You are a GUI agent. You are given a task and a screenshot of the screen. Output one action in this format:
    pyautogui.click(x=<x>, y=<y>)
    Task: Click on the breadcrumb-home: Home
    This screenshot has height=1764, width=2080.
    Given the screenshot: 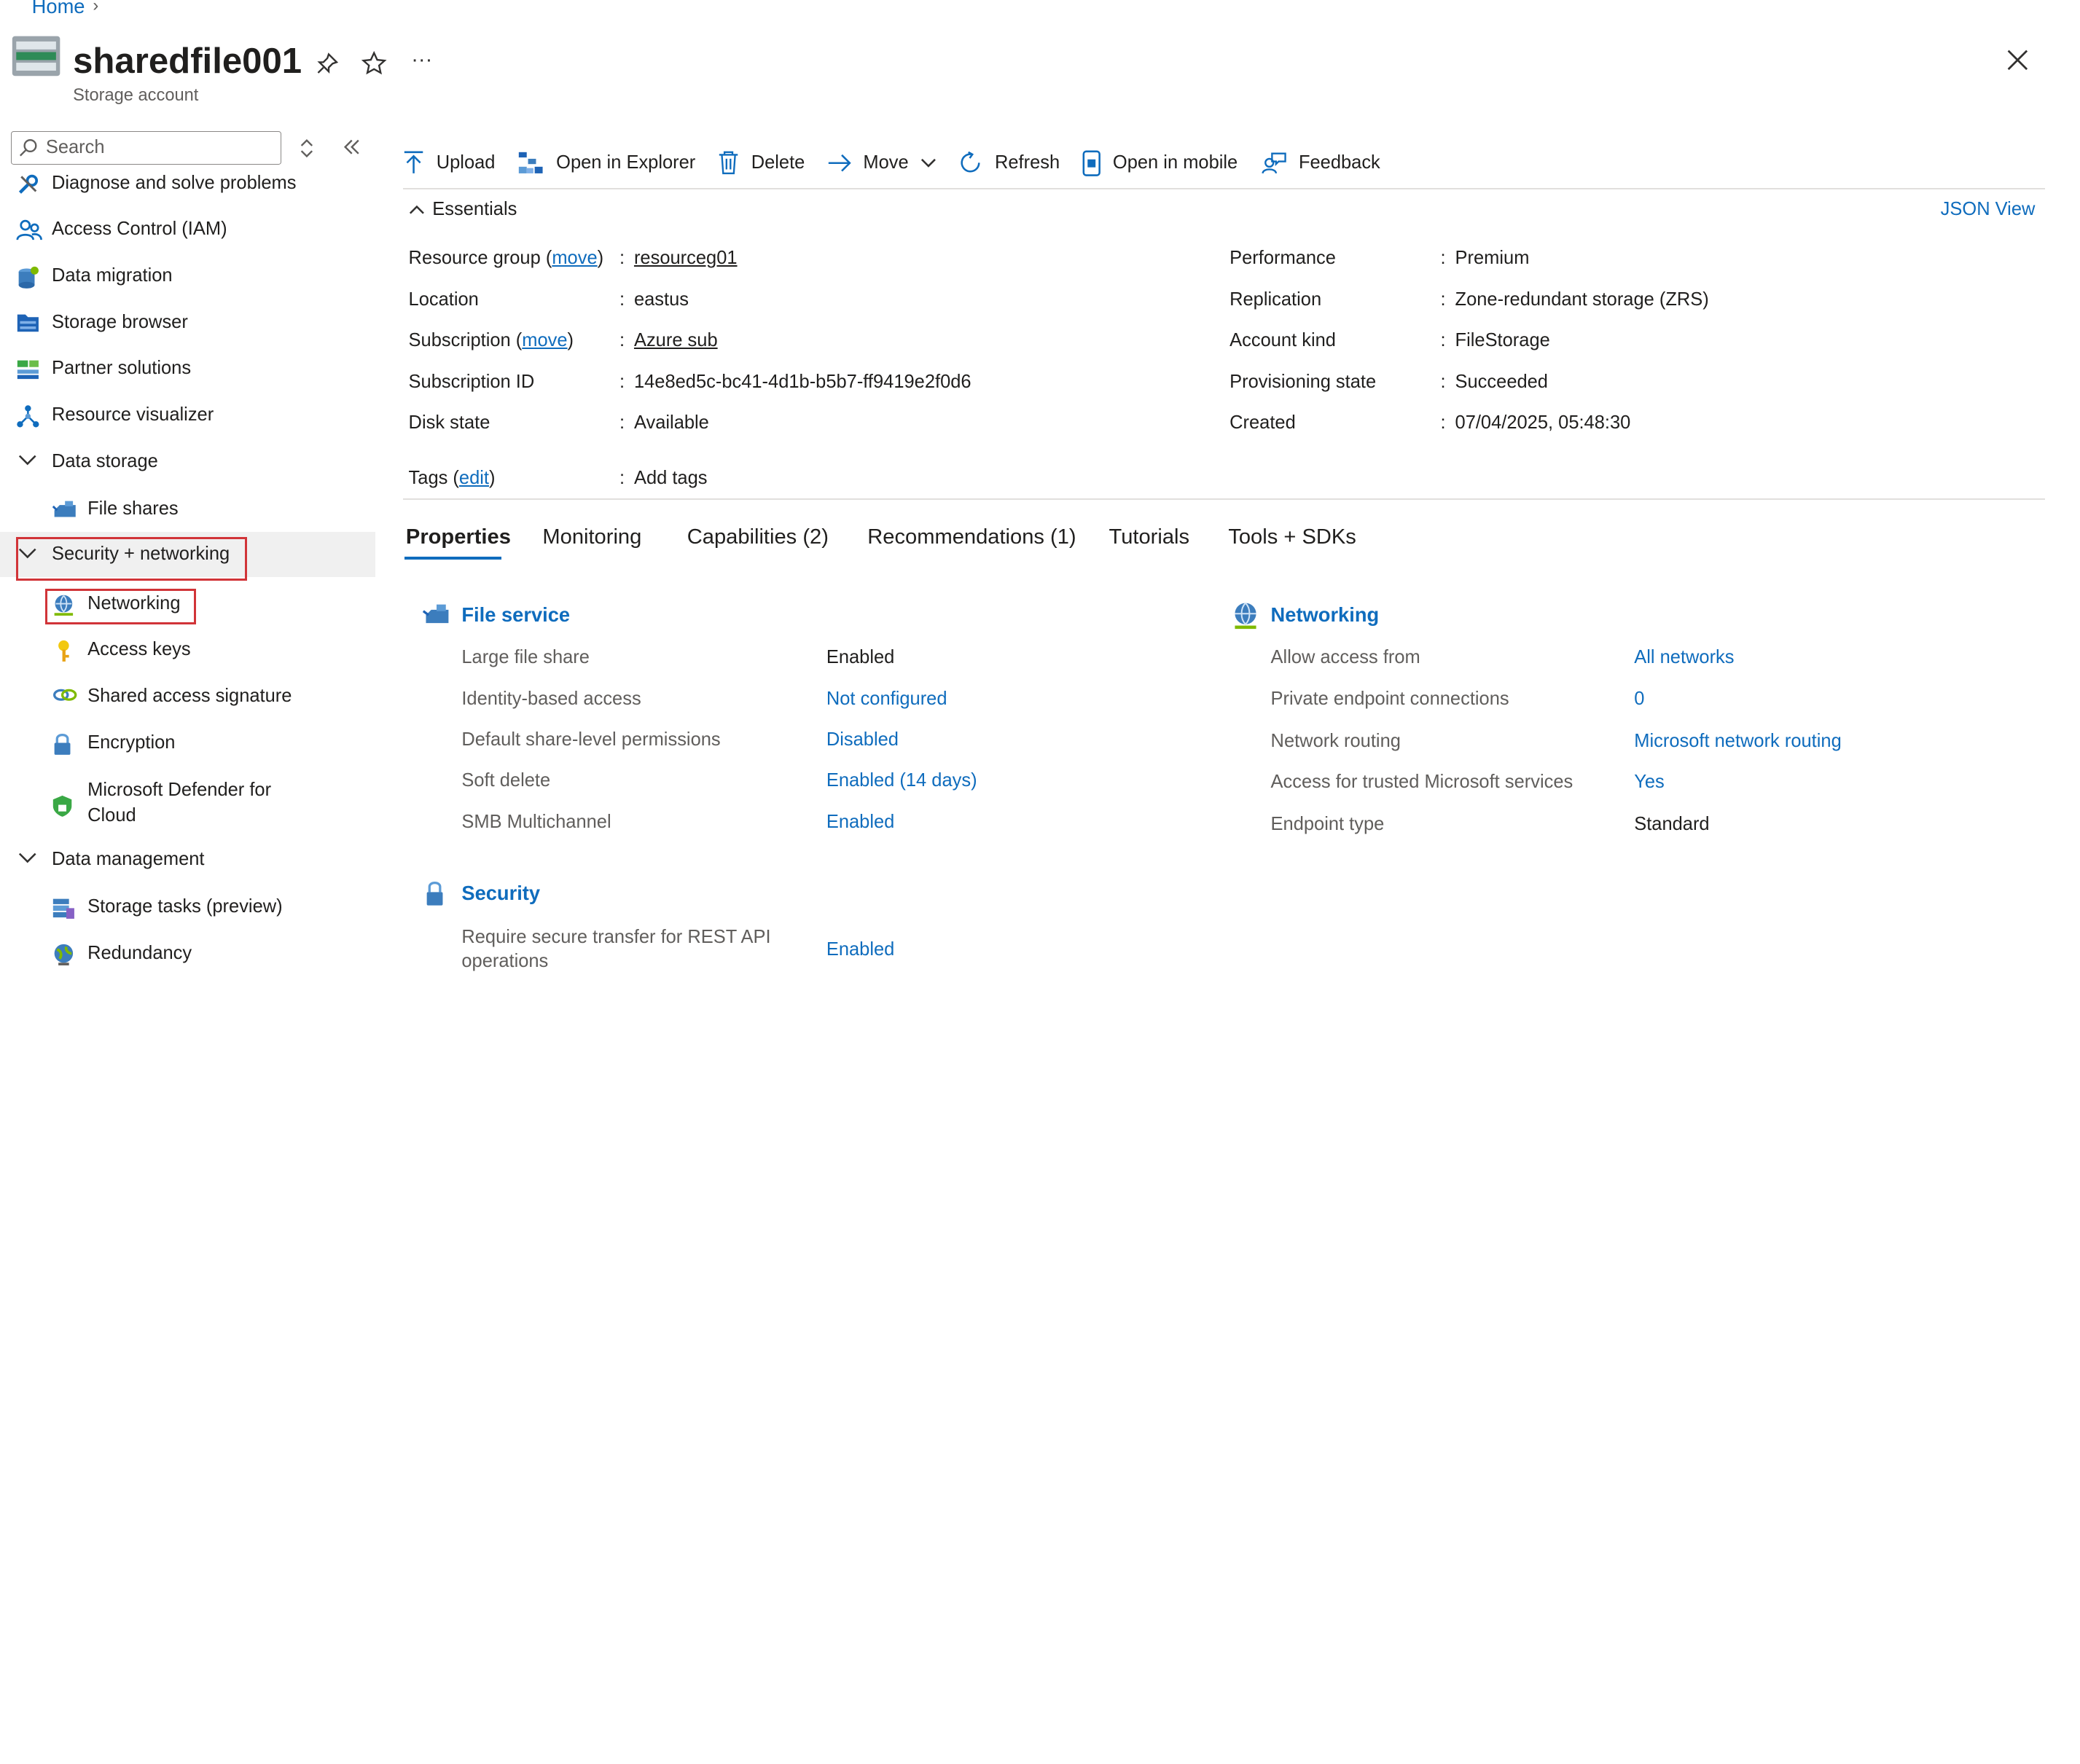 What is the action you would take?
    pyautogui.click(x=58, y=9)
    